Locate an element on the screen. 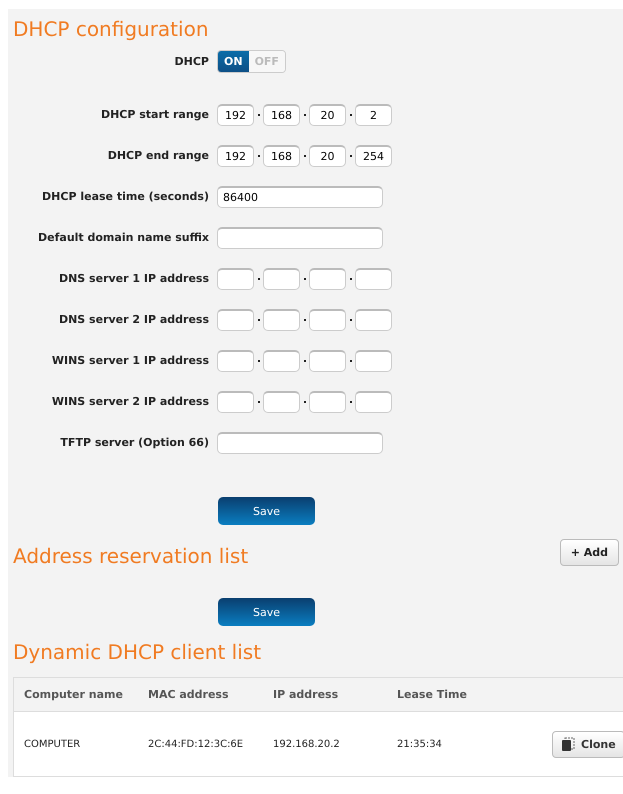 This screenshot has width=623, height=794. field-label: DHCP end range is located at coordinates (157, 155).